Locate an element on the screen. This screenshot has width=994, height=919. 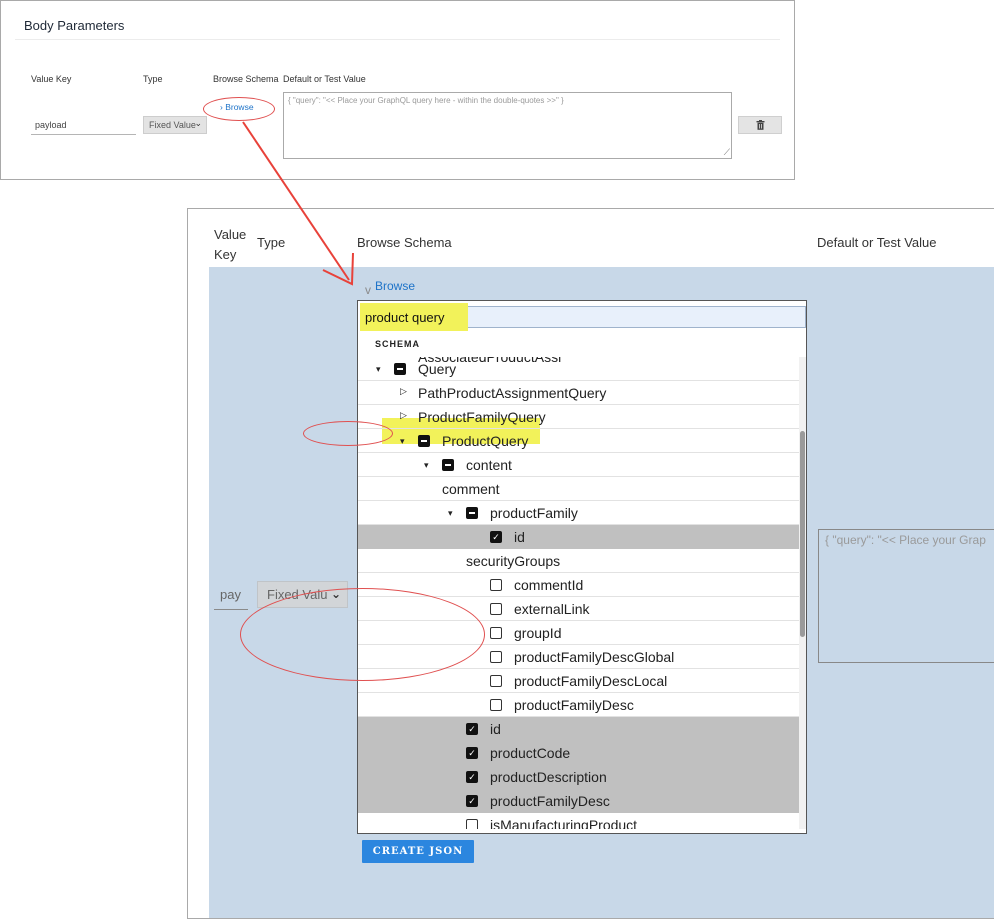
tree-row-label: PathProductAssignmentQuery is located at coordinates (512, 393).